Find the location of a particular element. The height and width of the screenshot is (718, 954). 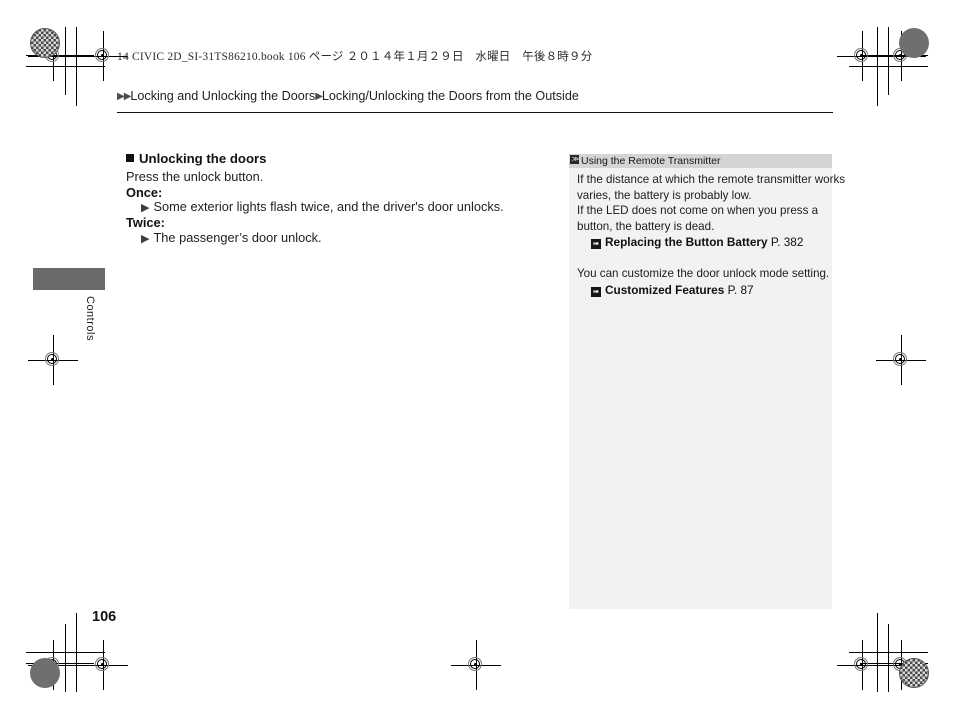

info-panel-header: ≫ Using the Remote Transmitter is located at coordinates (700, 161).